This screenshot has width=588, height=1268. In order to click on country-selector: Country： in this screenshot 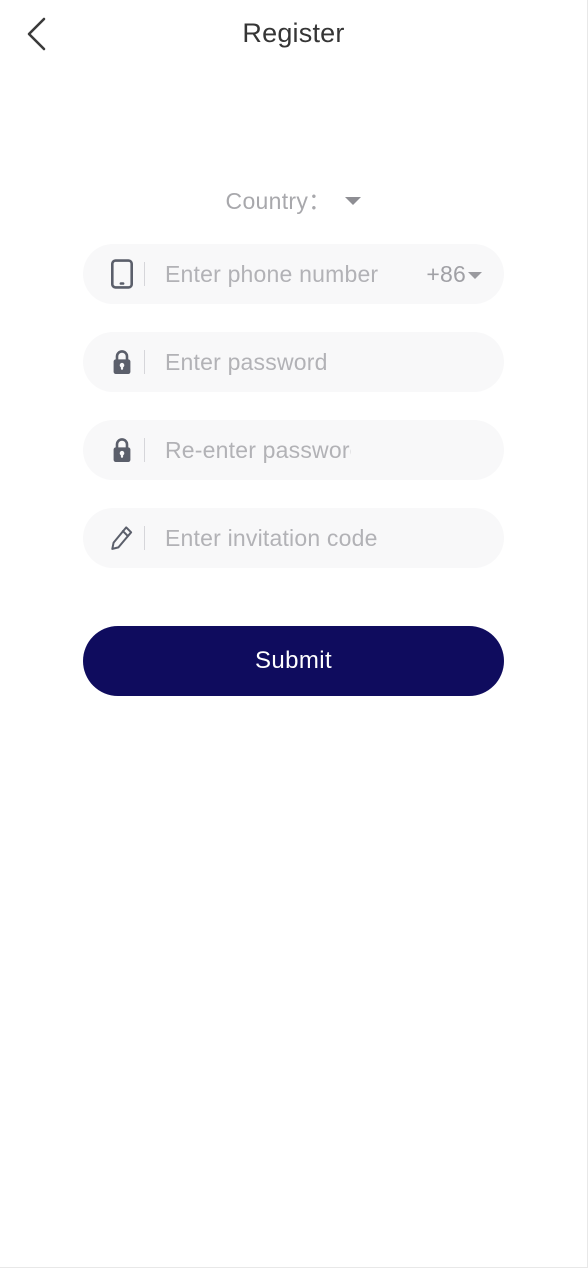, I will do `click(293, 199)`.